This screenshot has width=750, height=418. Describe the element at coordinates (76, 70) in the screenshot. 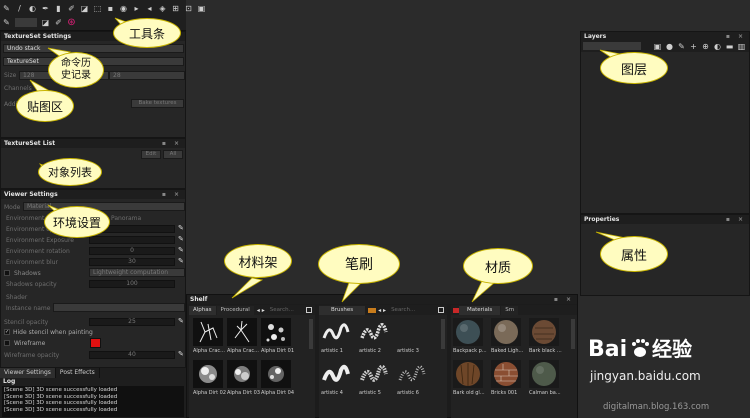

I see `callout-history: 命令历 史记录` at that location.